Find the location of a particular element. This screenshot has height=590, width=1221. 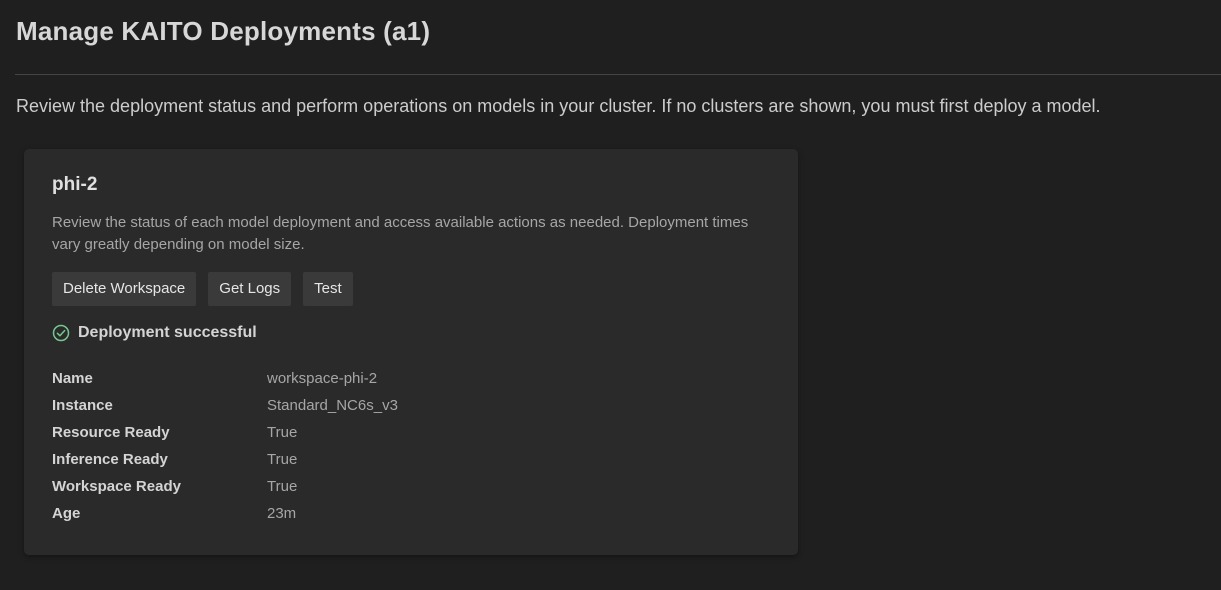

delete-workspace-button: Delete Workspace is located at coordinates (124, 289).